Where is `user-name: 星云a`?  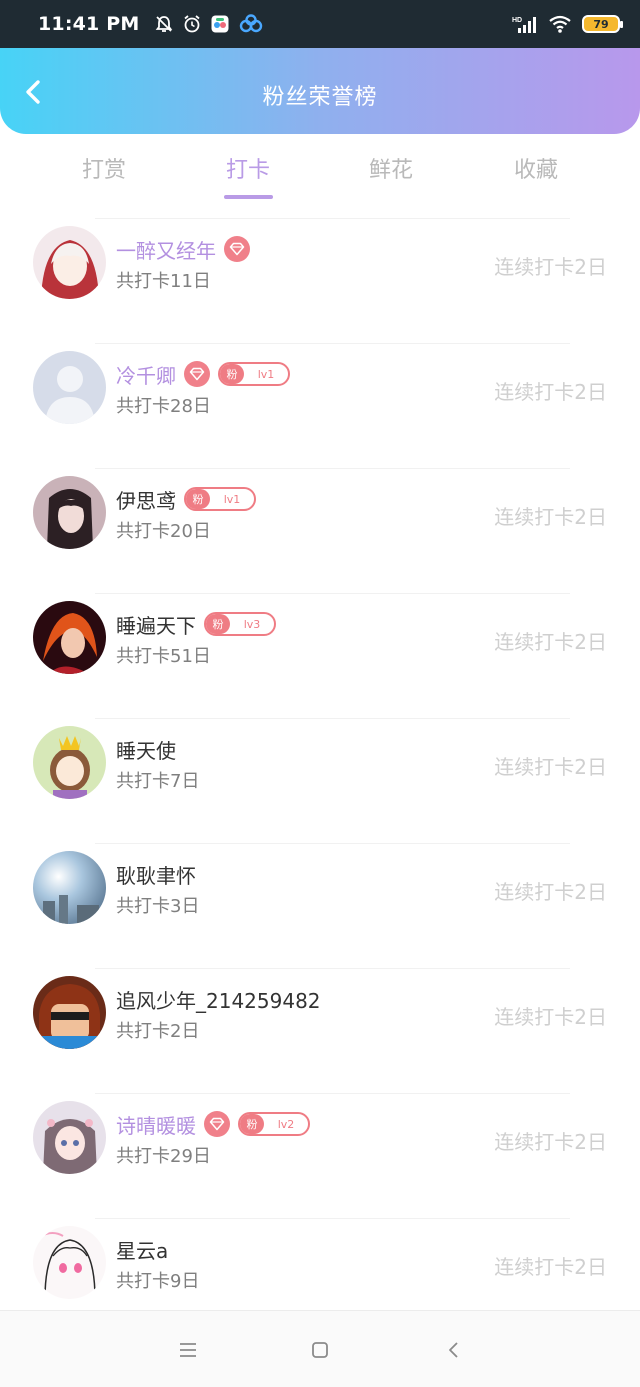
user-name: 星云a is located at coordinates (142, 1249).